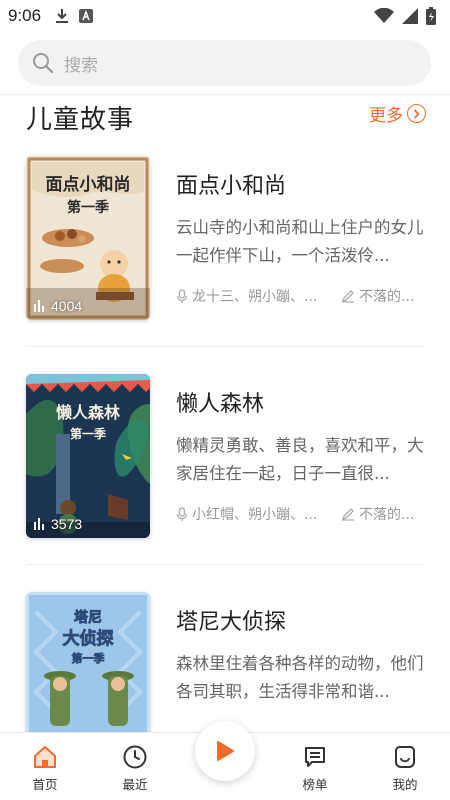 Image resolution: width=450 pixels, height=800 pixels. Describe the element at coordinates (67, 524) in the screenshot. I see `play-count-value: 3573` at that location.